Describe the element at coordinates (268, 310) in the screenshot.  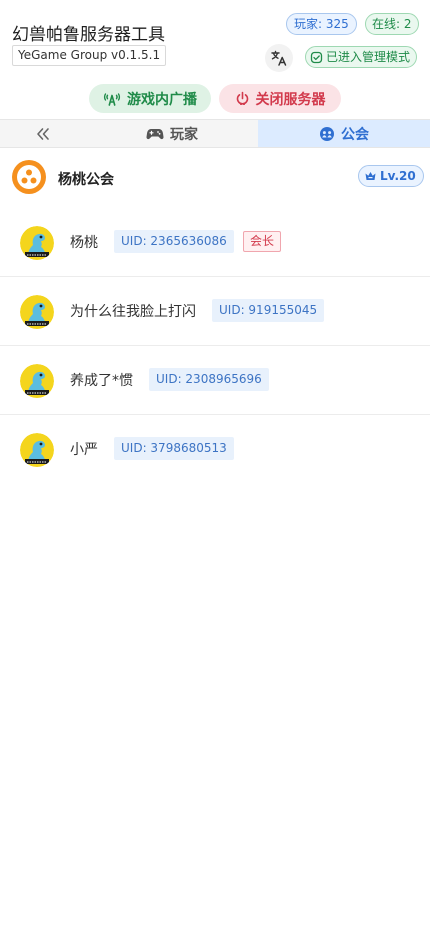
I see `uid-tag: UID: 919155045` at that location.